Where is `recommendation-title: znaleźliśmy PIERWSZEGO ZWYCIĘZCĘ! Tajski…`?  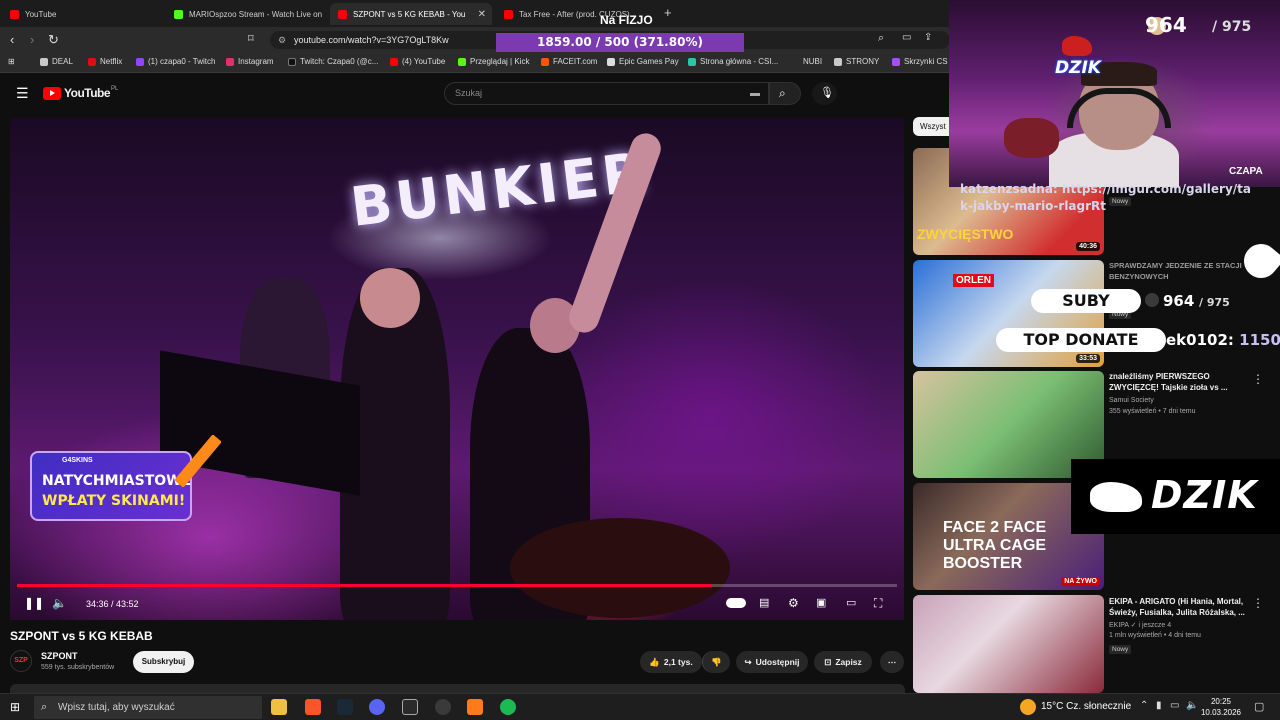
recommendation-title: znaleźliśmy PIERWSZEGO ZWYCIĘZCĘ! Tajski… is located at coordinates (1179, 382).